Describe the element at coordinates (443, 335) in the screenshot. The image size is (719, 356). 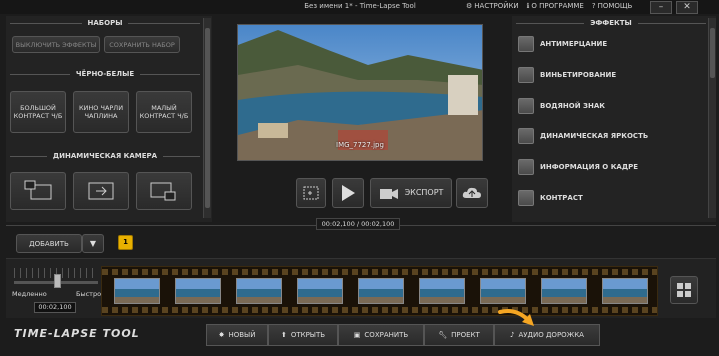
I see `wrench-icon: 🔧︎` at that location.